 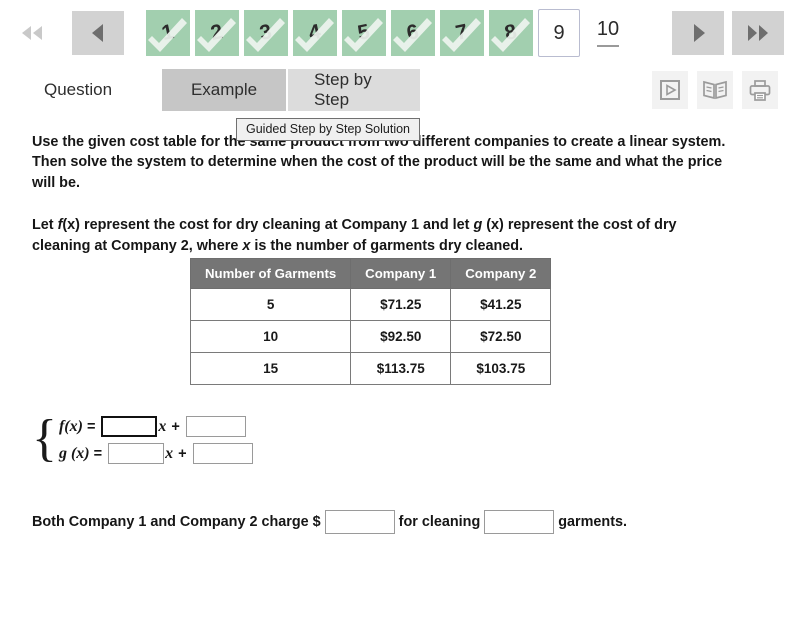 I want to click on page-number-label: 6, so click(x=413, y=32).